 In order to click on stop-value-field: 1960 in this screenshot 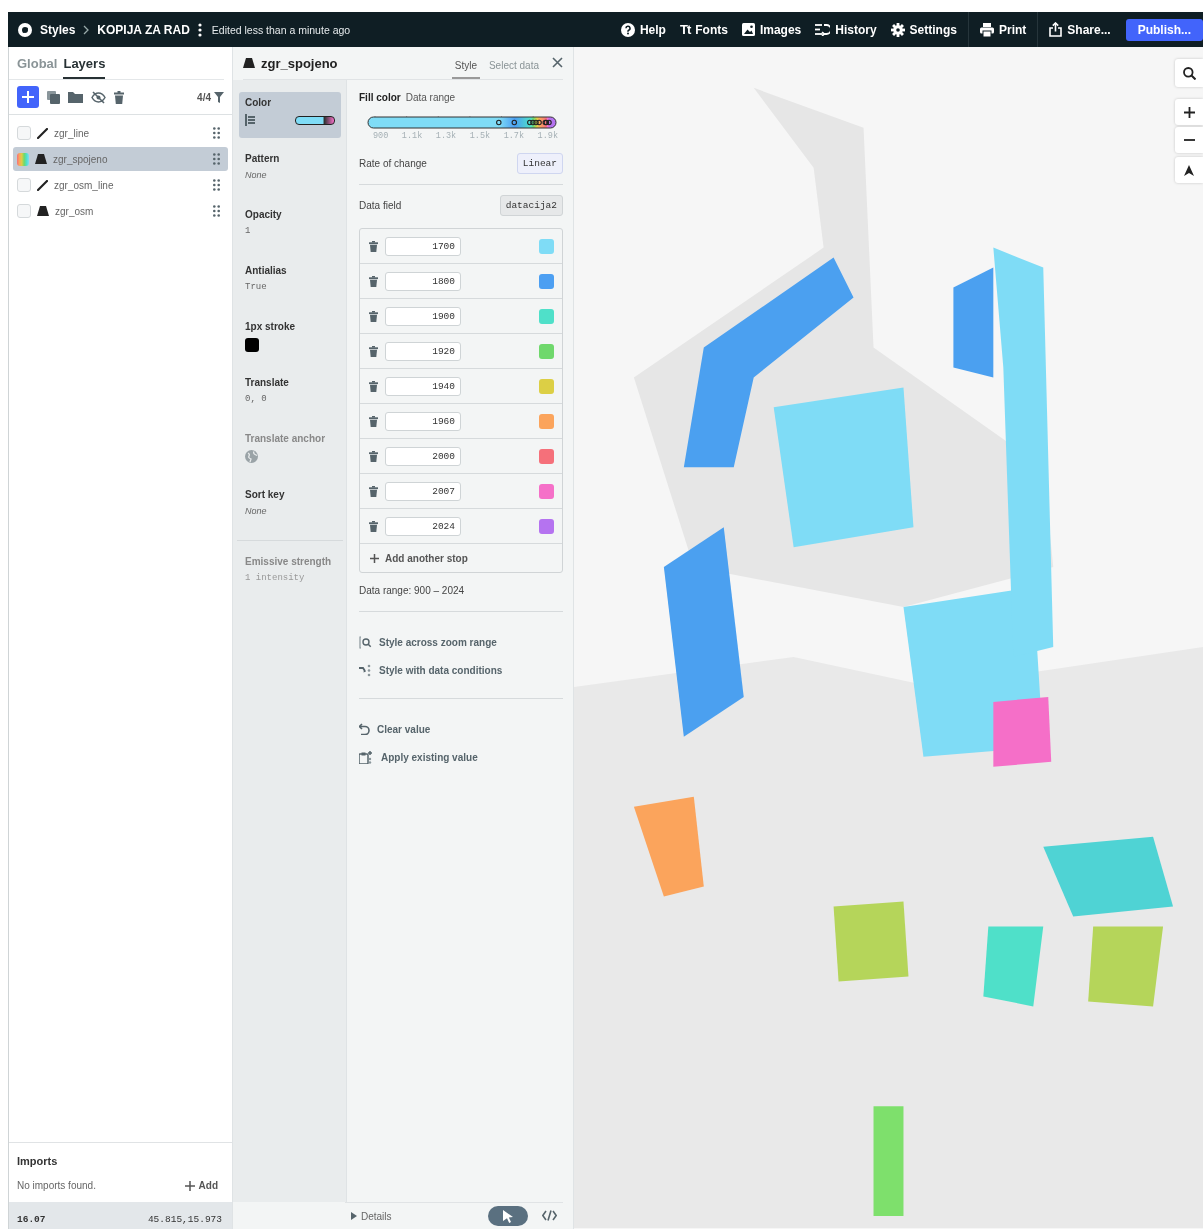, I will do `click(423, 421)`.